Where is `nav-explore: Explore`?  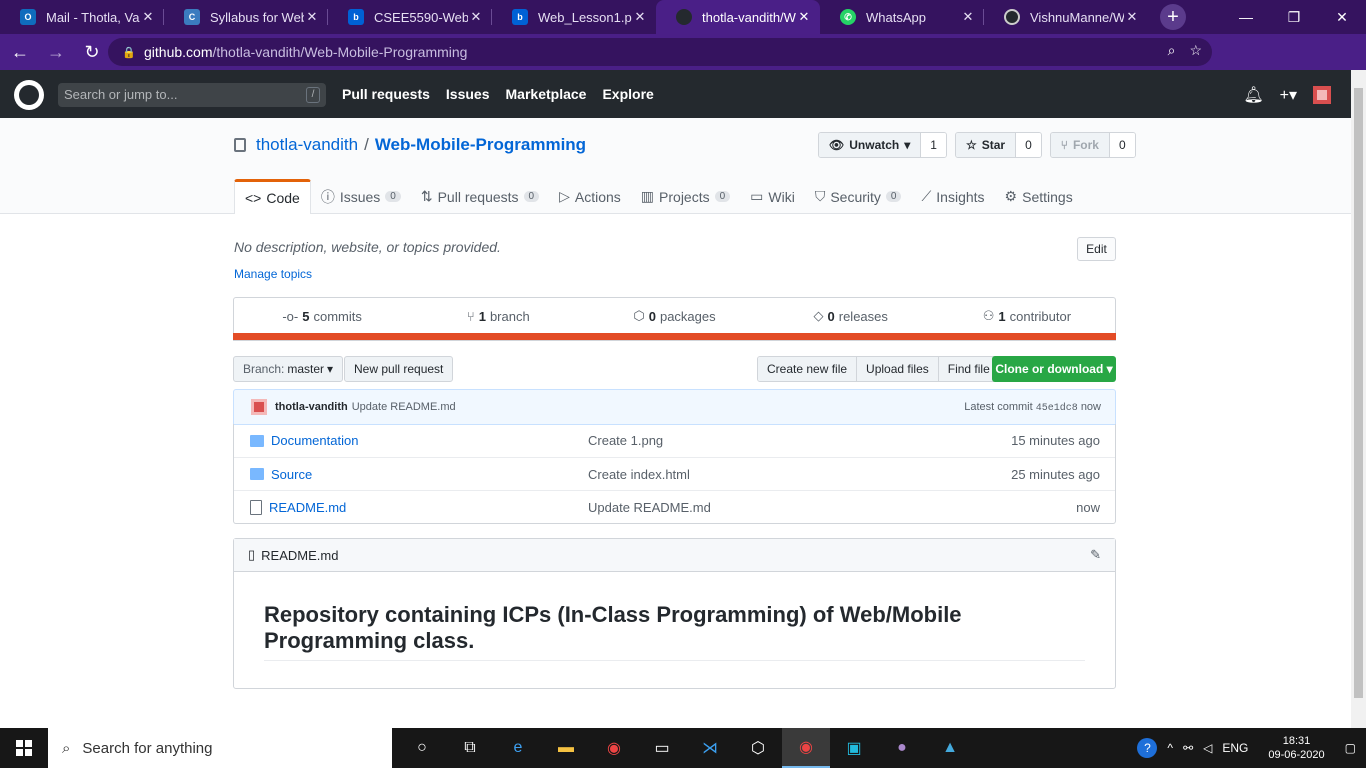
nav-explore: Explore is located at coordinates (627, 94).